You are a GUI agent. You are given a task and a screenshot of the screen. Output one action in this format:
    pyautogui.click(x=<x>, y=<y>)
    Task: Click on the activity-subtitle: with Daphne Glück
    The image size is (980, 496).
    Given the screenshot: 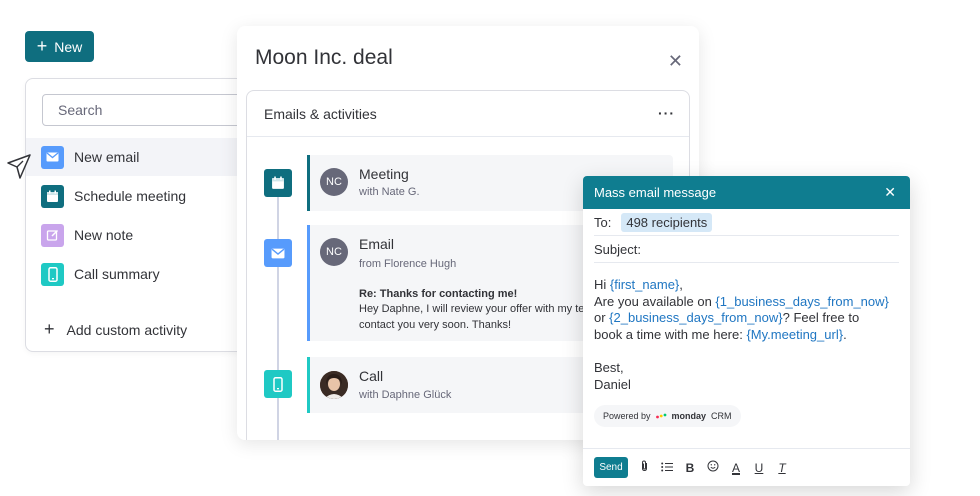 What is the action you would take?
    pyautogui.click(x=405, y=395)
    